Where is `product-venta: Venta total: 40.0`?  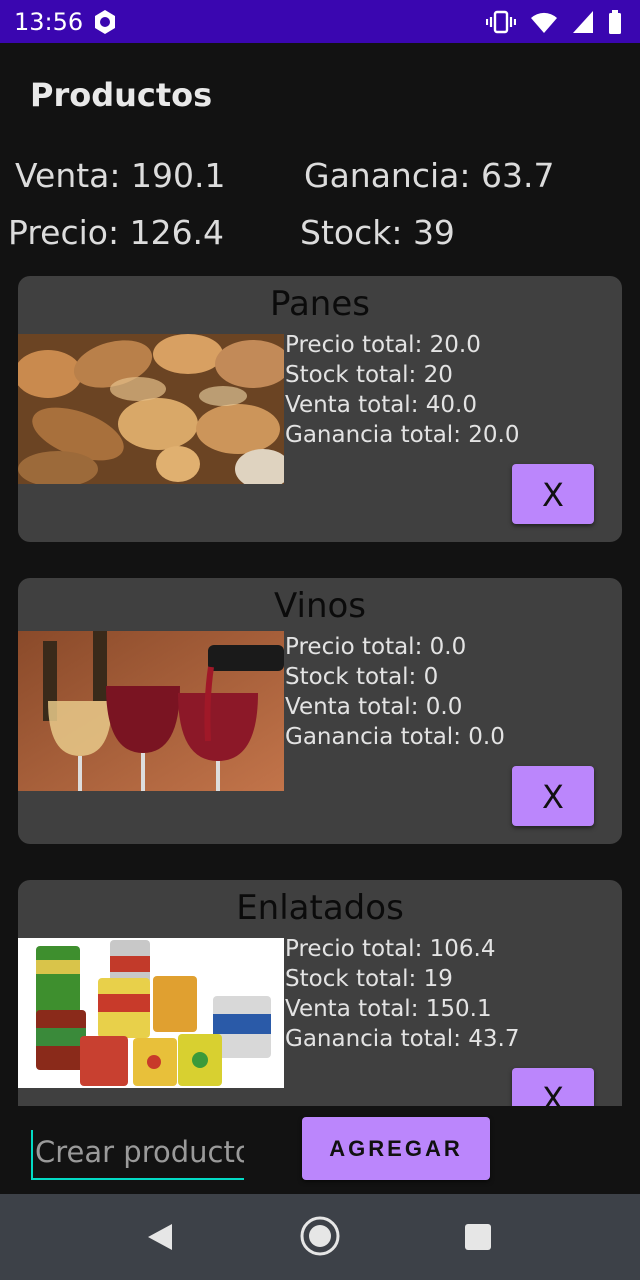
product-venta: Venta total: 40.0 is located at coordinates (381, 405).